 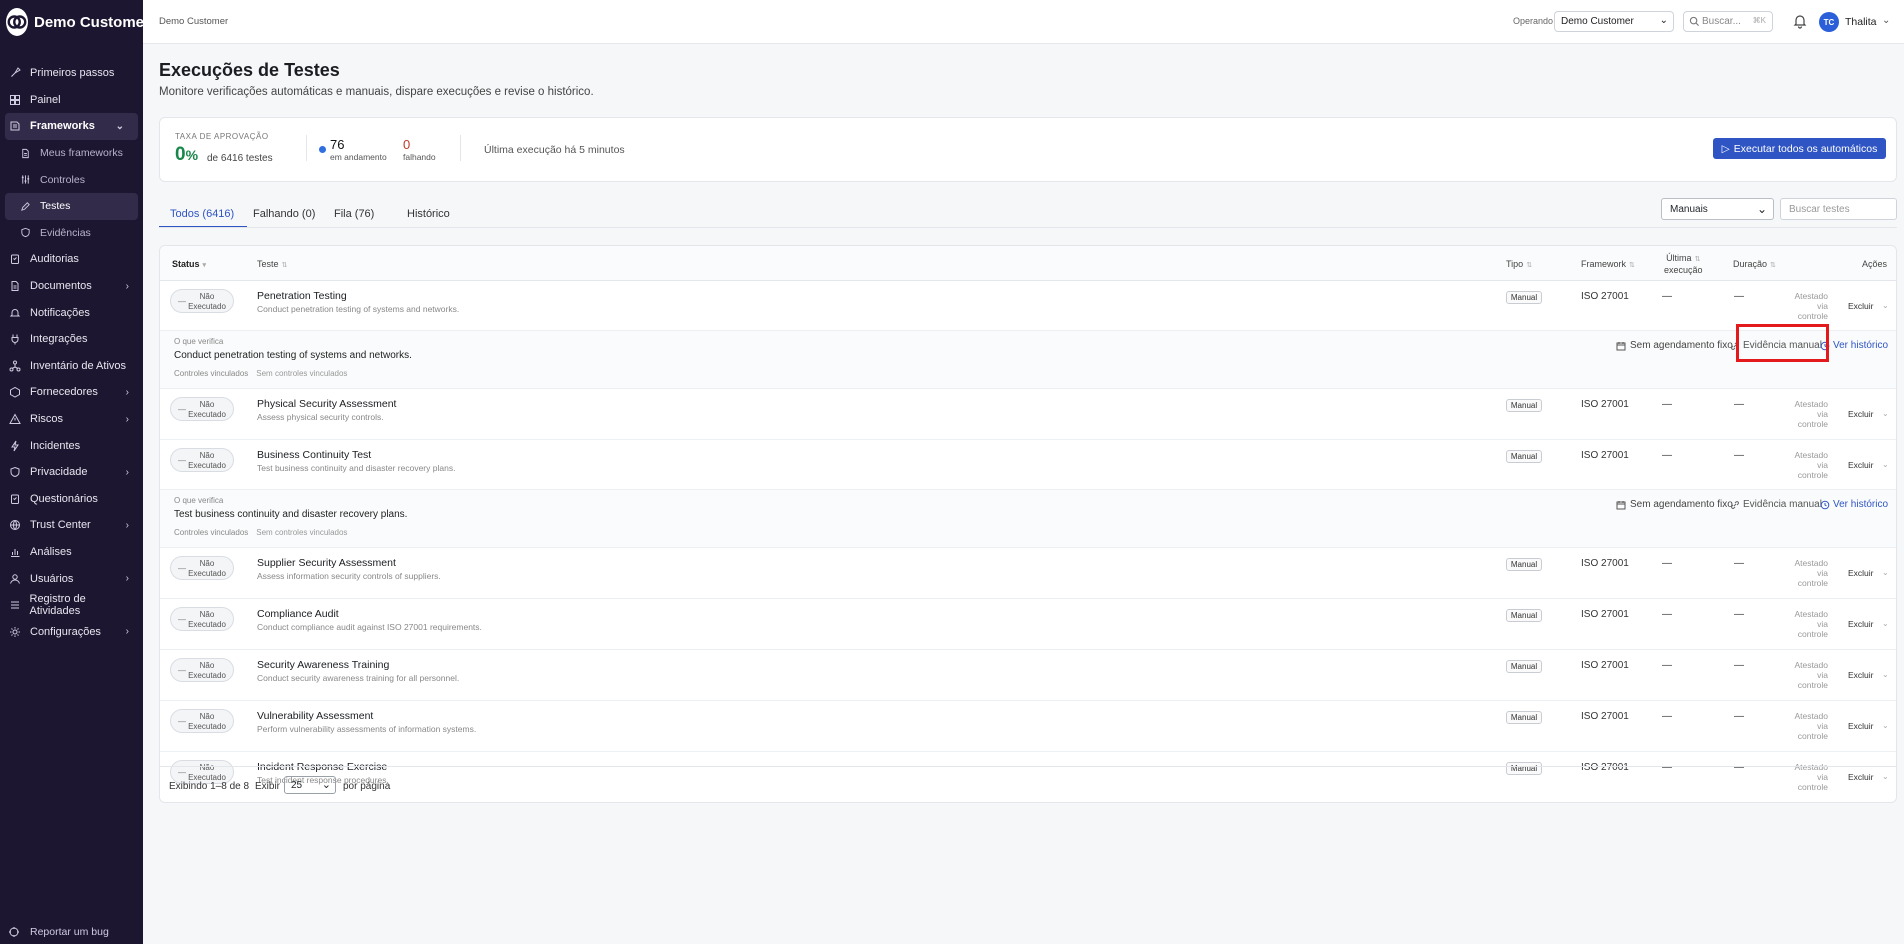 What do you see at coordinates (1614, 21) in the screenshot?
I see `operating-select: Demo Customer ⌄` at bounding box center [1614, 21].